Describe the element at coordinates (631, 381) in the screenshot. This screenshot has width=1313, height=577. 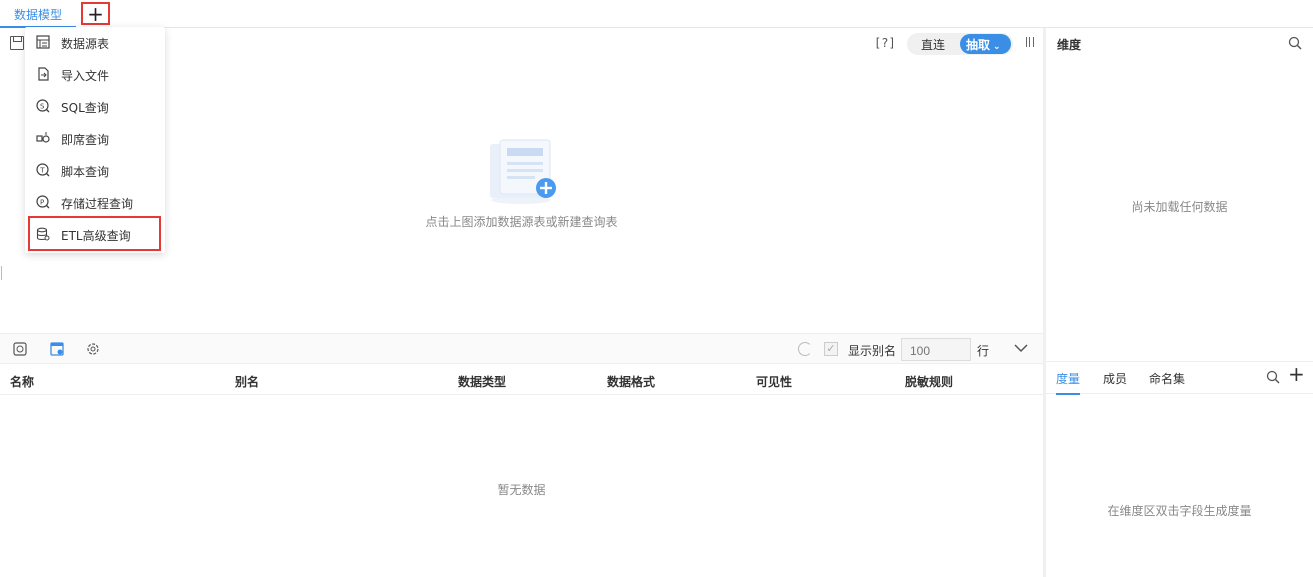
I see `column-header-data-format: 数据格式` at that location.